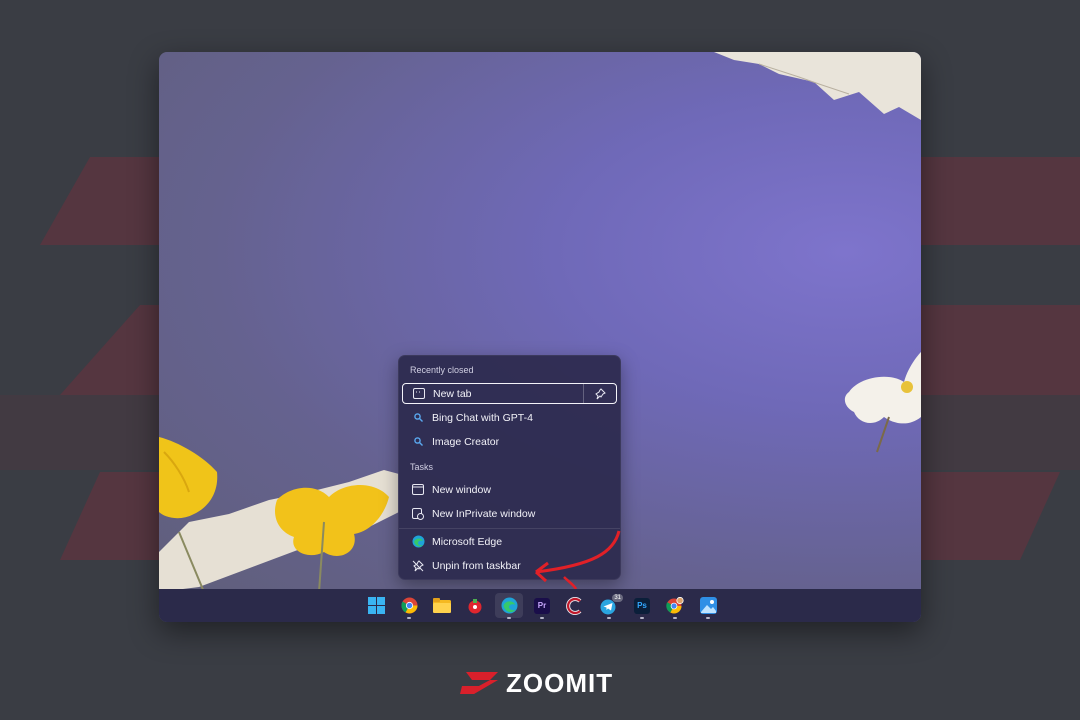 The height and width of the screenshot is (720, 1080). What do you see at coordinates (418, 514) in the screenshot?
I see `inprivate-window-icon` at bounding box center [418, 514].